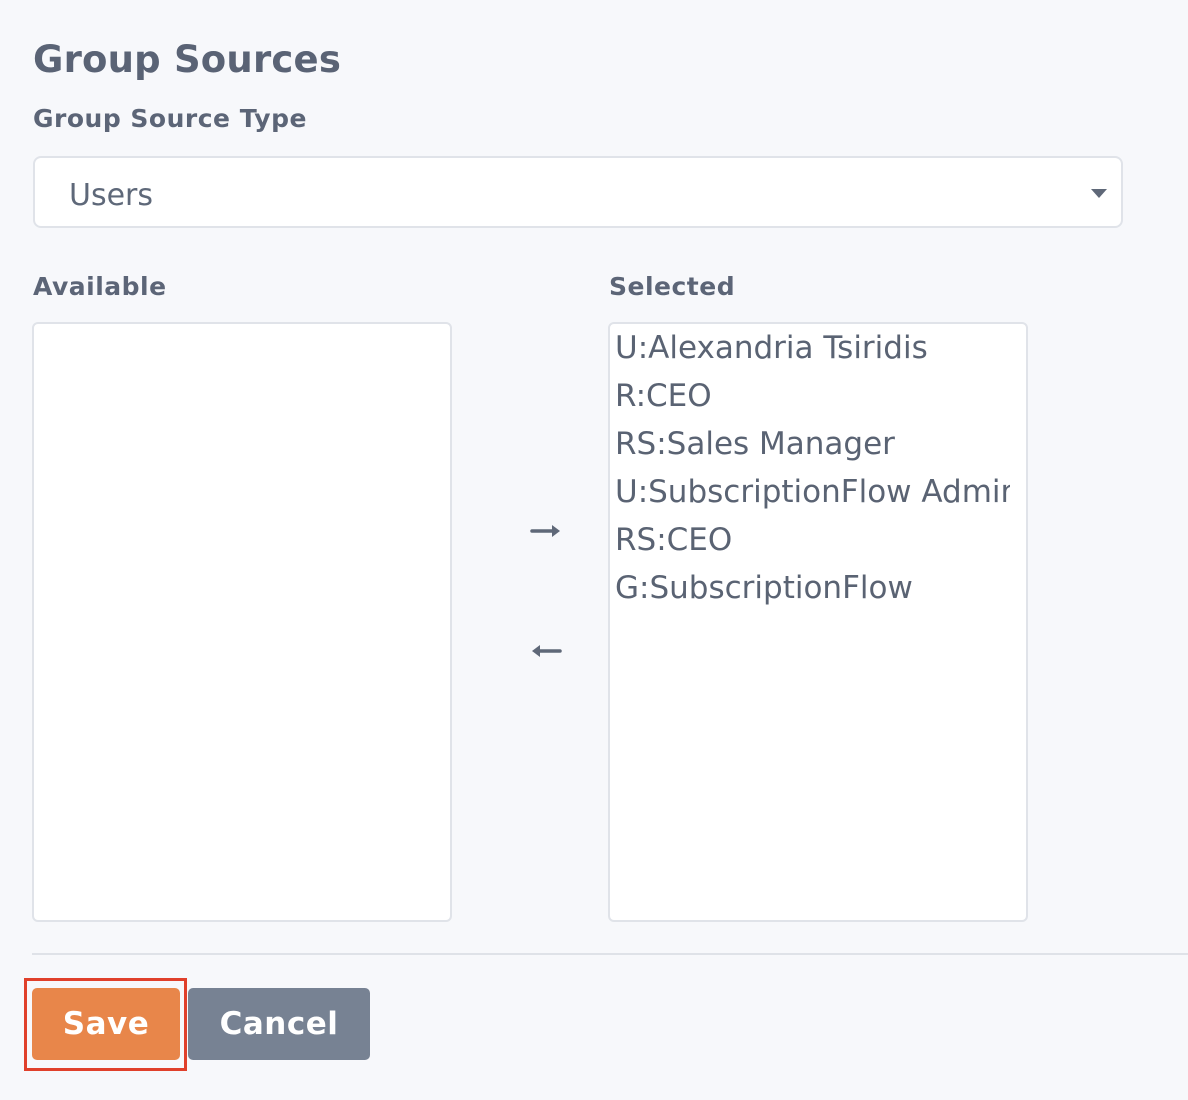 This screenshot has width=1188, height=1100. What do you see at coordinates (812, 348) in the screenshot?
I see `list-item: U:Alexandria Tsiridis` at bounding box center [812, 348].